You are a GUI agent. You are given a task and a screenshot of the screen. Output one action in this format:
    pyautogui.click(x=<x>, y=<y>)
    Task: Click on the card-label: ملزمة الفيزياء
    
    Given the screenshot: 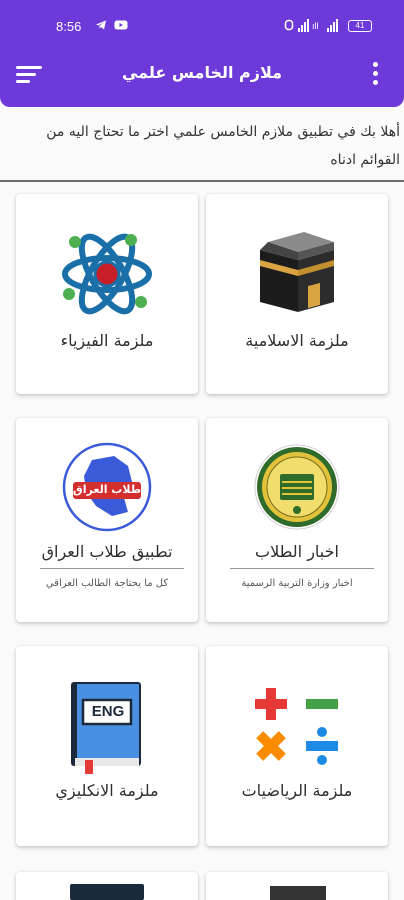 What is the action you would take?
    pyautogui.click(x=107, y=340)
    